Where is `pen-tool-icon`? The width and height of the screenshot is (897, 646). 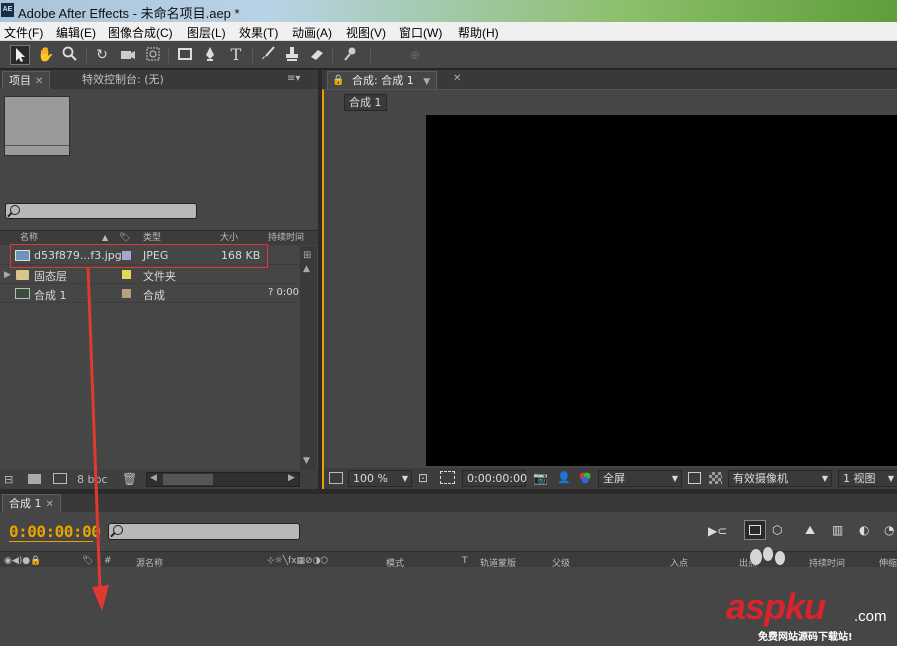 pen-tool-icon is located at coordinates (210, 55).